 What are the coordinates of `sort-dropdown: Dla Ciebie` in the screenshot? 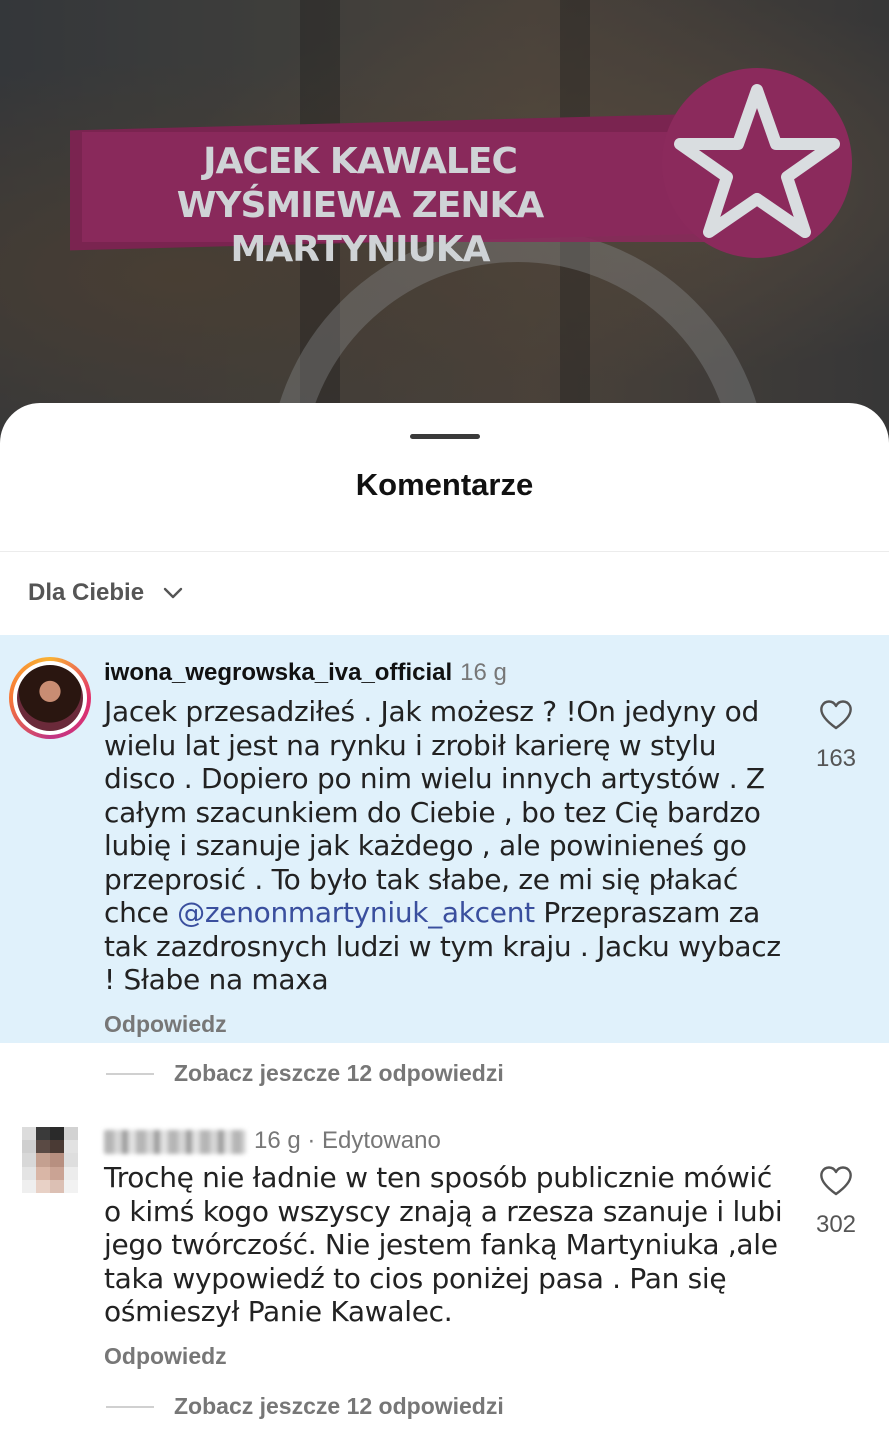 It's located at (106, 593).